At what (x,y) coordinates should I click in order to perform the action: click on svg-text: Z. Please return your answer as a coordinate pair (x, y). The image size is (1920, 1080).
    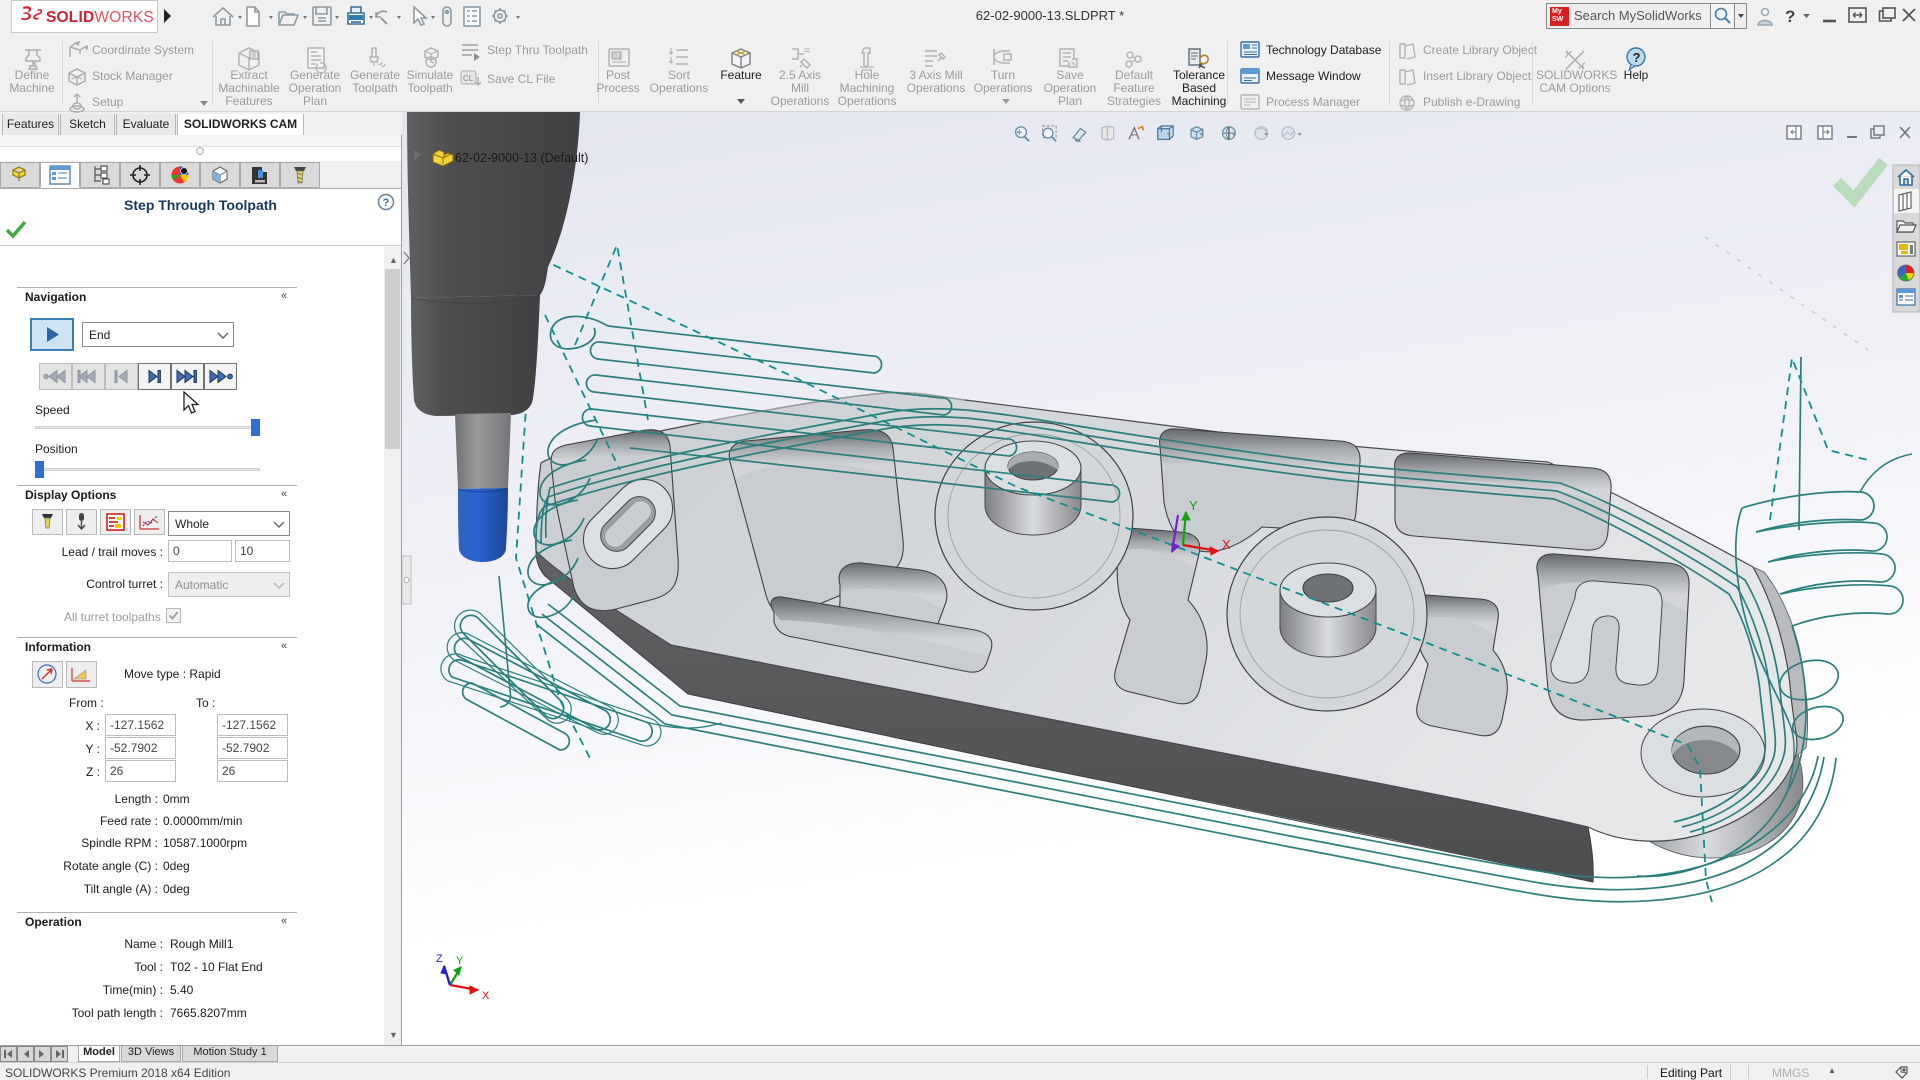
    Looking at the image, I should click on (439, 959).